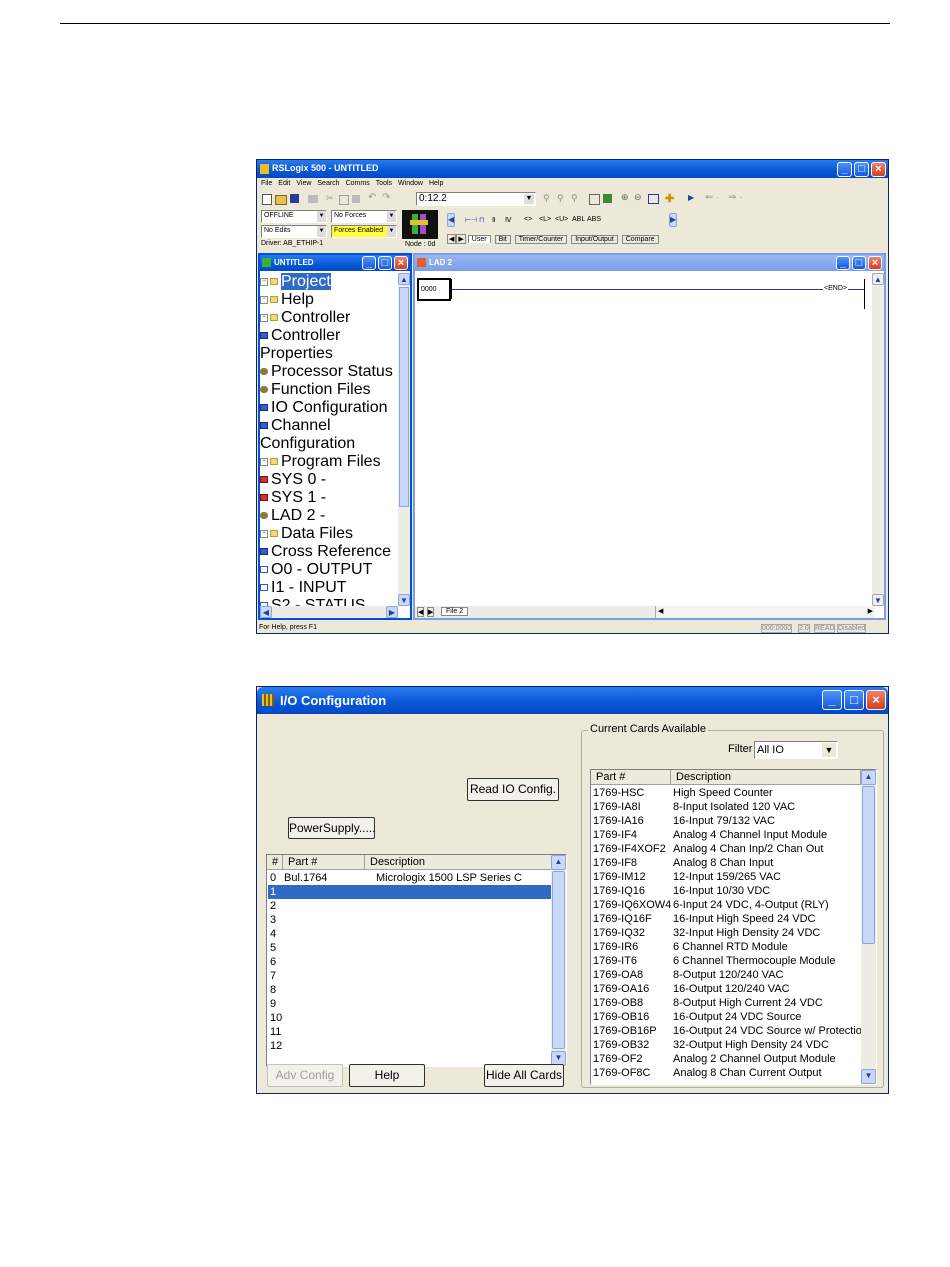  I want to click on file-tab: File 2, so click(455, 611).